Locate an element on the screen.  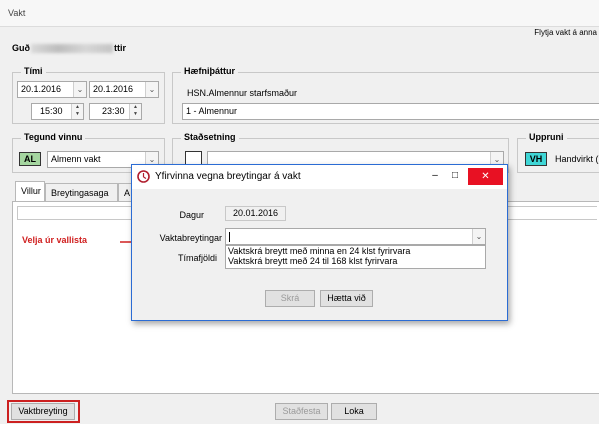
to-date-value: 20.1.2016 is located at coordinates (113, 89).